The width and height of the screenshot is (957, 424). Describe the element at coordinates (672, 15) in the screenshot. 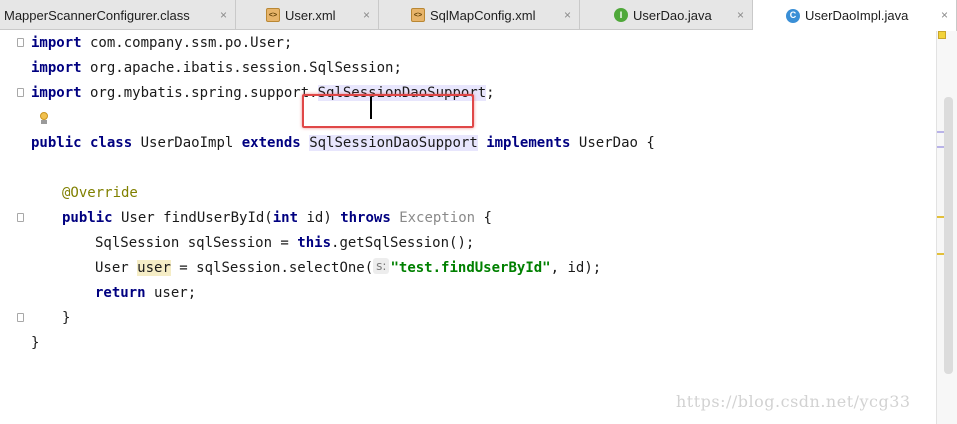

I see `tab-label: UserDao.java` at that location.